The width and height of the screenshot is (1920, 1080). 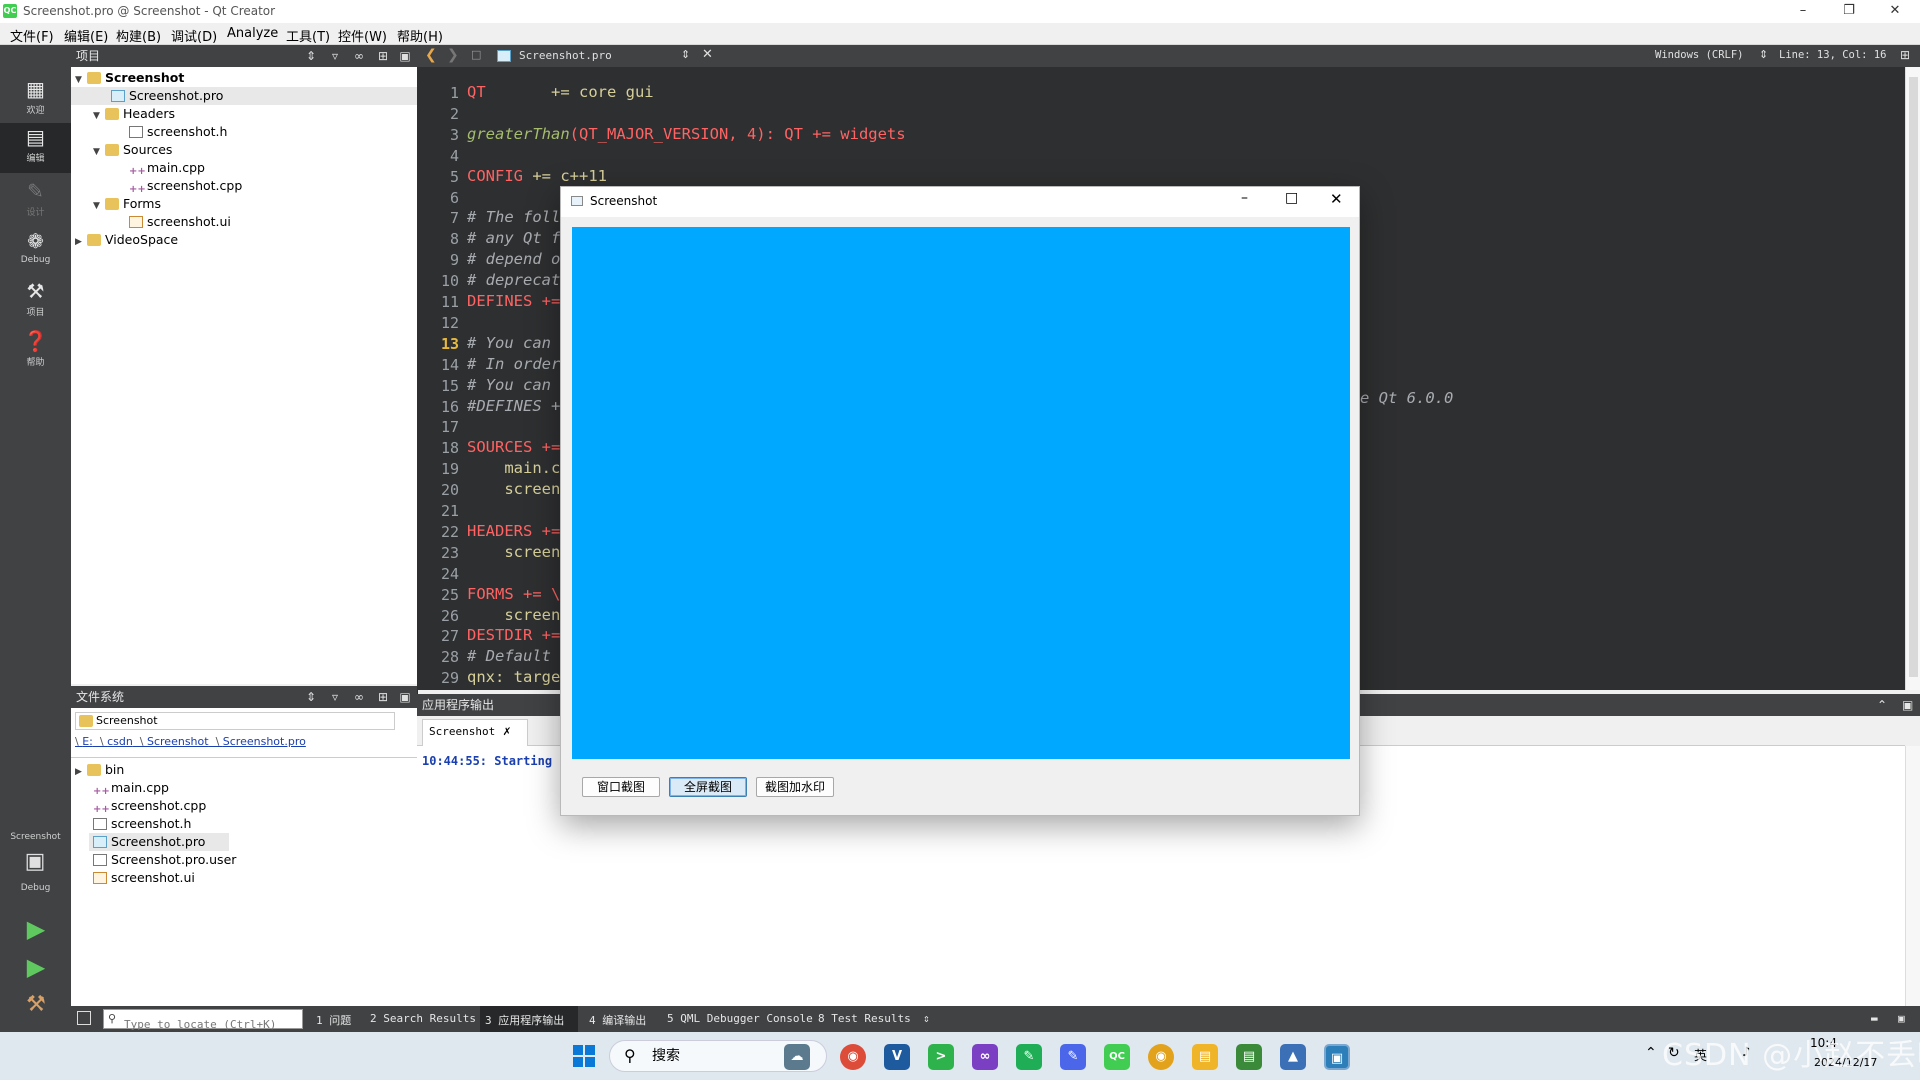 I want to click on close-tab-icon: ✗, so click(x=507, y=732).